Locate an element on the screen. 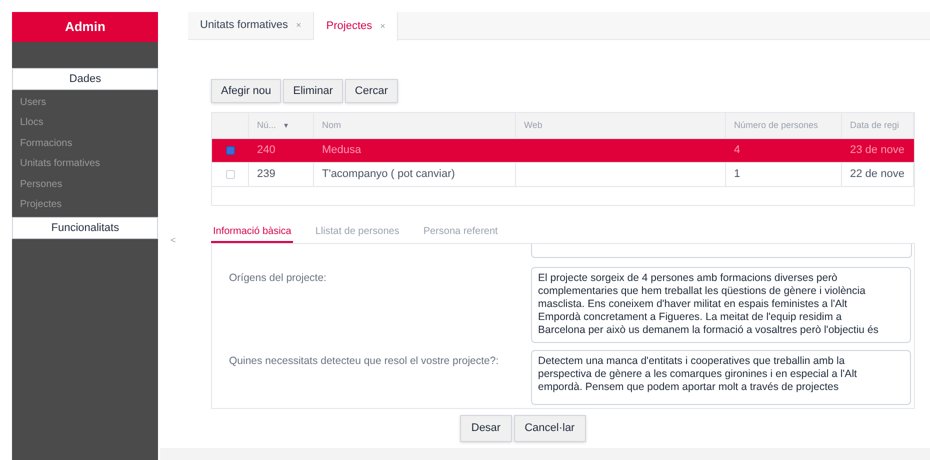  detail-tab: Llistat de persones is located at coordinates (357, 232).